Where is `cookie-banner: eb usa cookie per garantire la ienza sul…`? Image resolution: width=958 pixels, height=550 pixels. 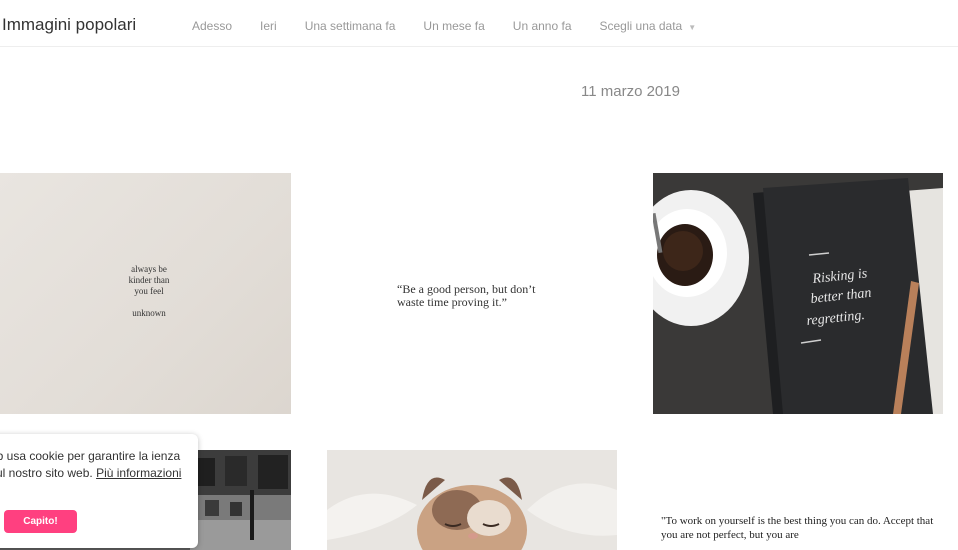 cookie-banner: eb usa cookie per garantire la ienza sul… is located at coordinates (99, 491).